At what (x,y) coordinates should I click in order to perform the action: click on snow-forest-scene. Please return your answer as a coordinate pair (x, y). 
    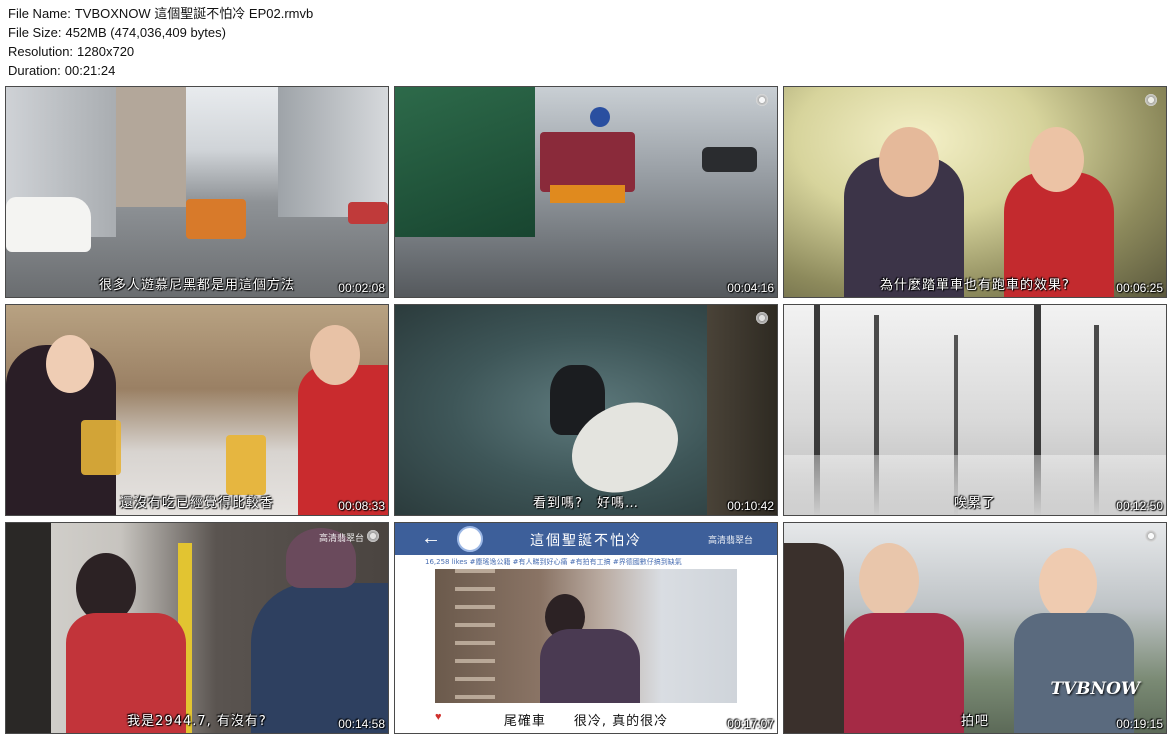
    Looking at the image, I should click on (975, 410).